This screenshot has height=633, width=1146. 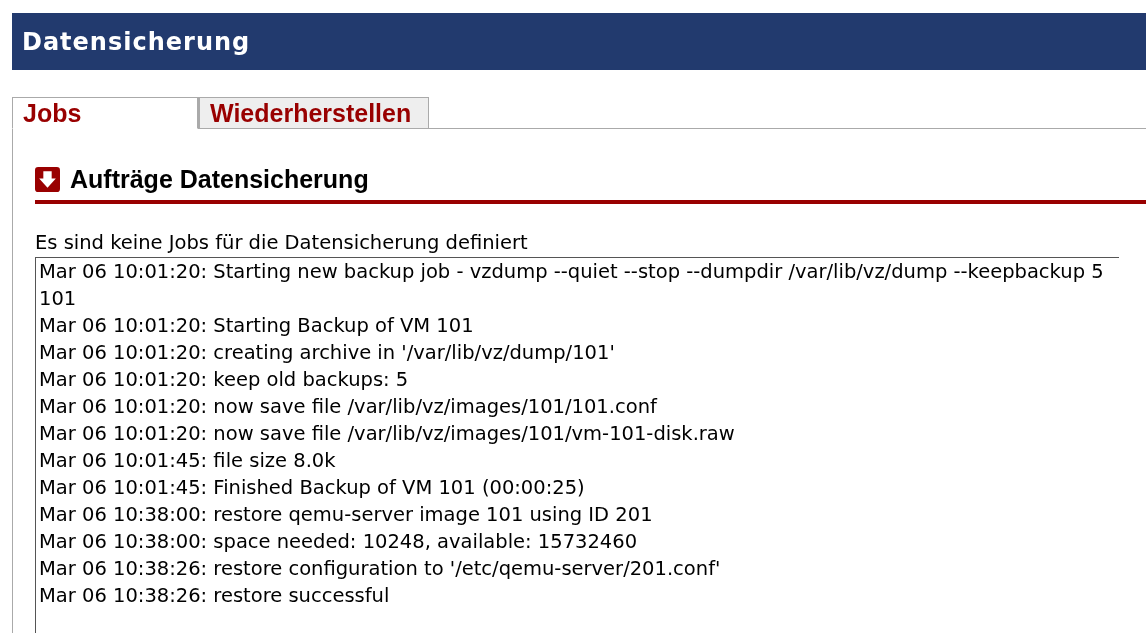 I want to click on log-line: Mar 06 10:38:26: restore configuration to '/etc/qemu-server/201.conf', so click(x=380, y=569).